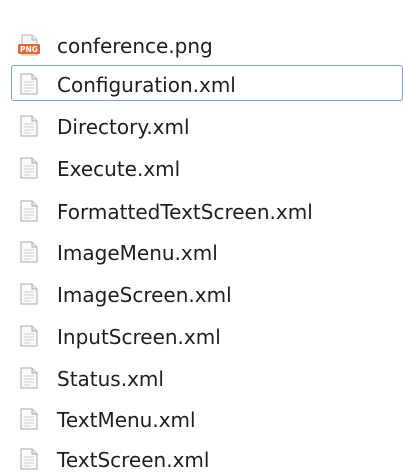  What do you see at coordinates (29, 49) in the screenshot?
I see `png-badge-label: PNG` at bounding box center [29, 49].